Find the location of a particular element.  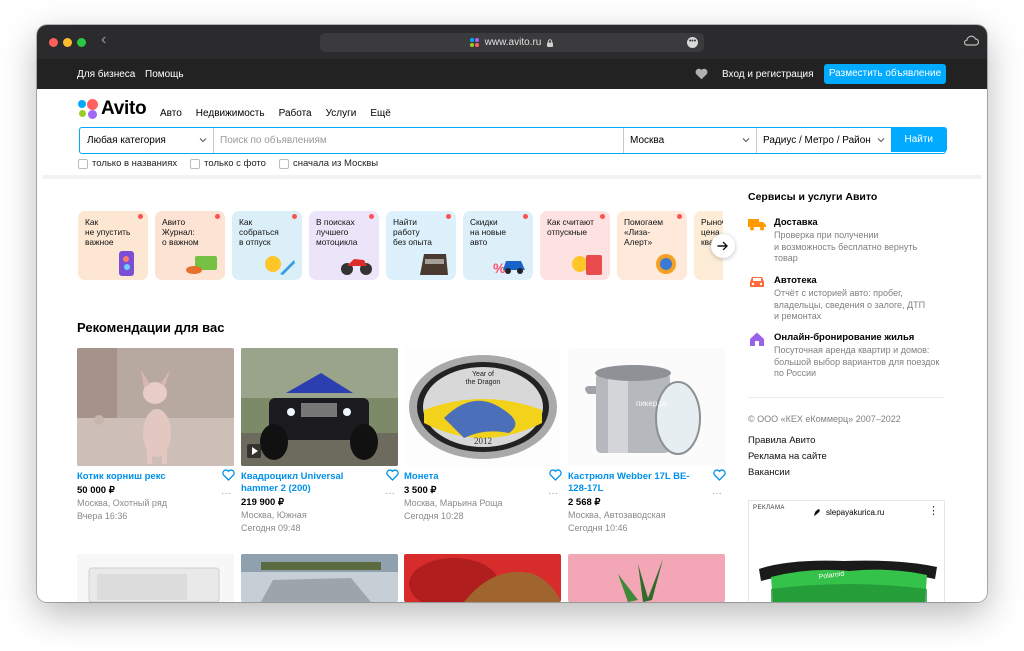

business-link: Для бизнеса is located at coordinates (106, 74).